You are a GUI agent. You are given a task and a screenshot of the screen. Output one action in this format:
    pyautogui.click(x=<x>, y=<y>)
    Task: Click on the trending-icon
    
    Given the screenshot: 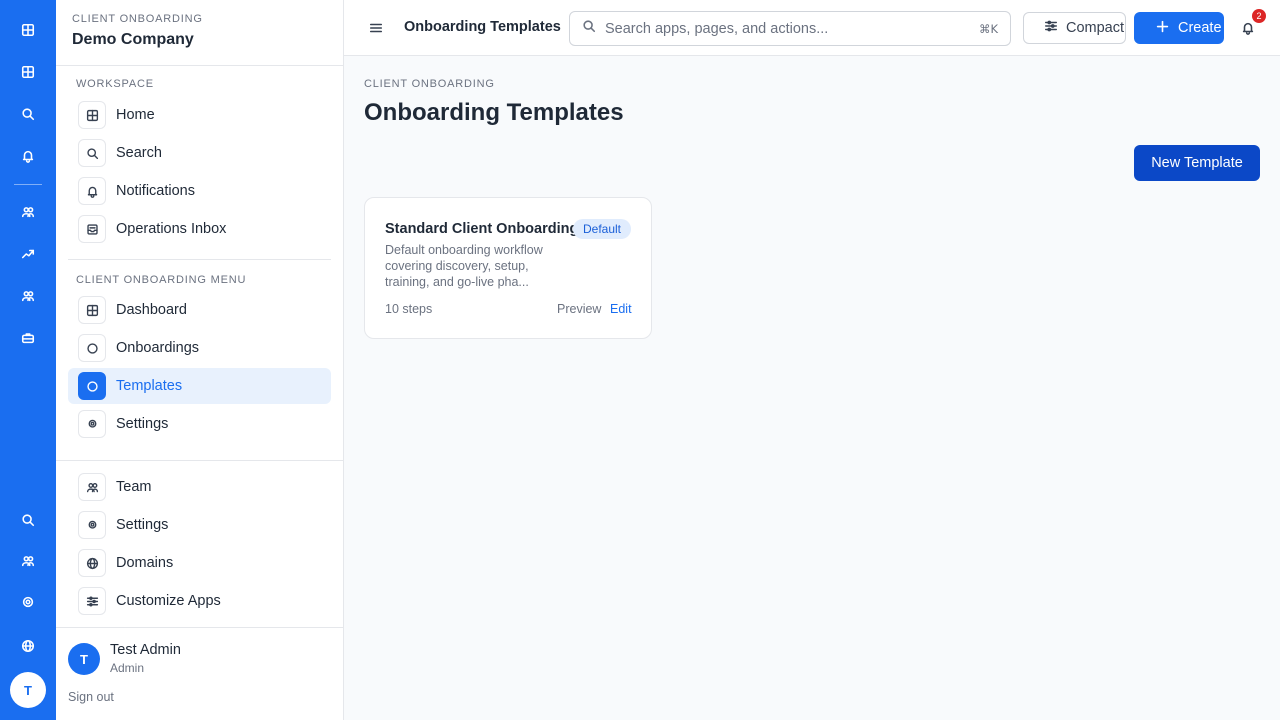 What is the action you would take?
    pyautogui.click(x=28, y=254)
    